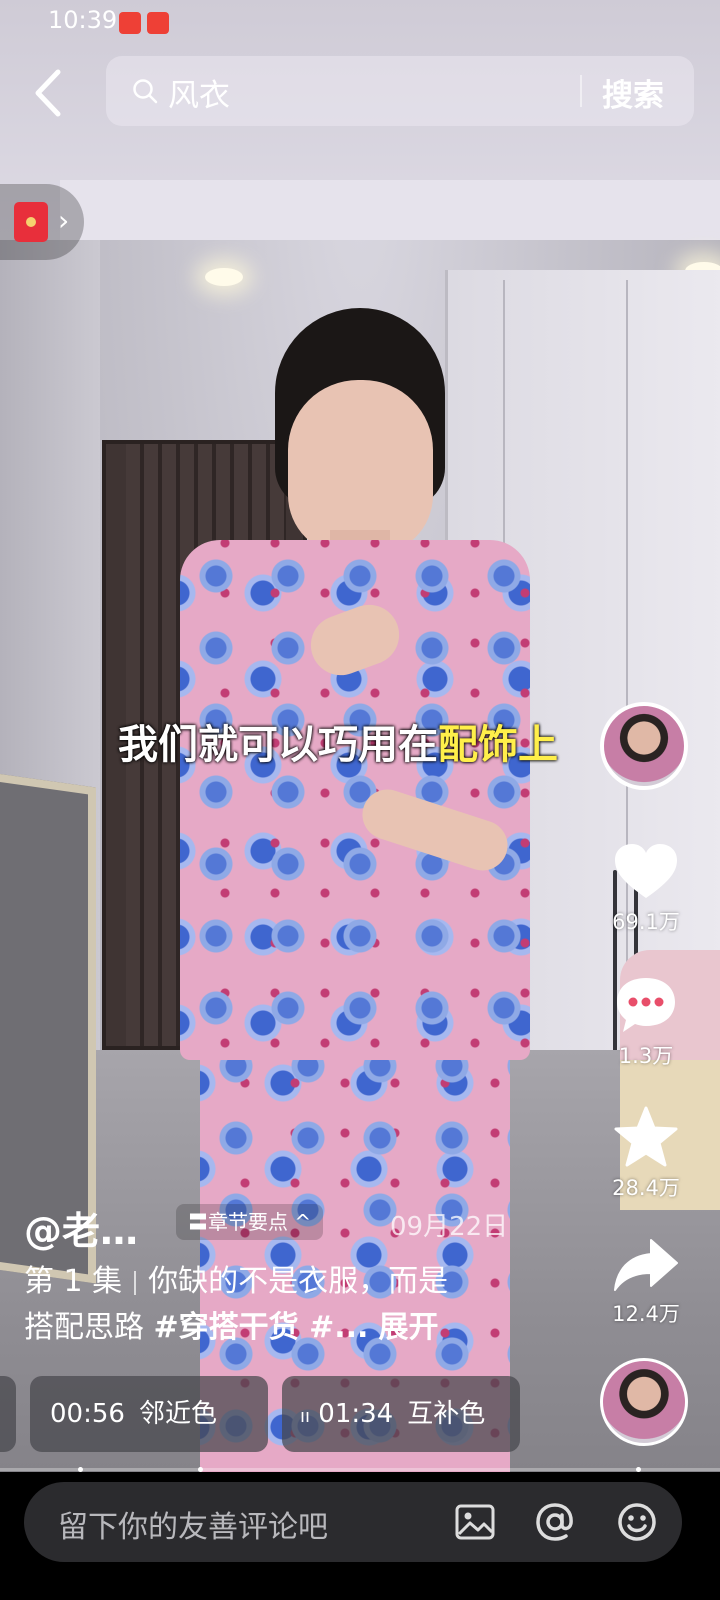 The height and width of the screenshot is (1600, 720). I want to click on red-packet-icon, so click(31, 222).